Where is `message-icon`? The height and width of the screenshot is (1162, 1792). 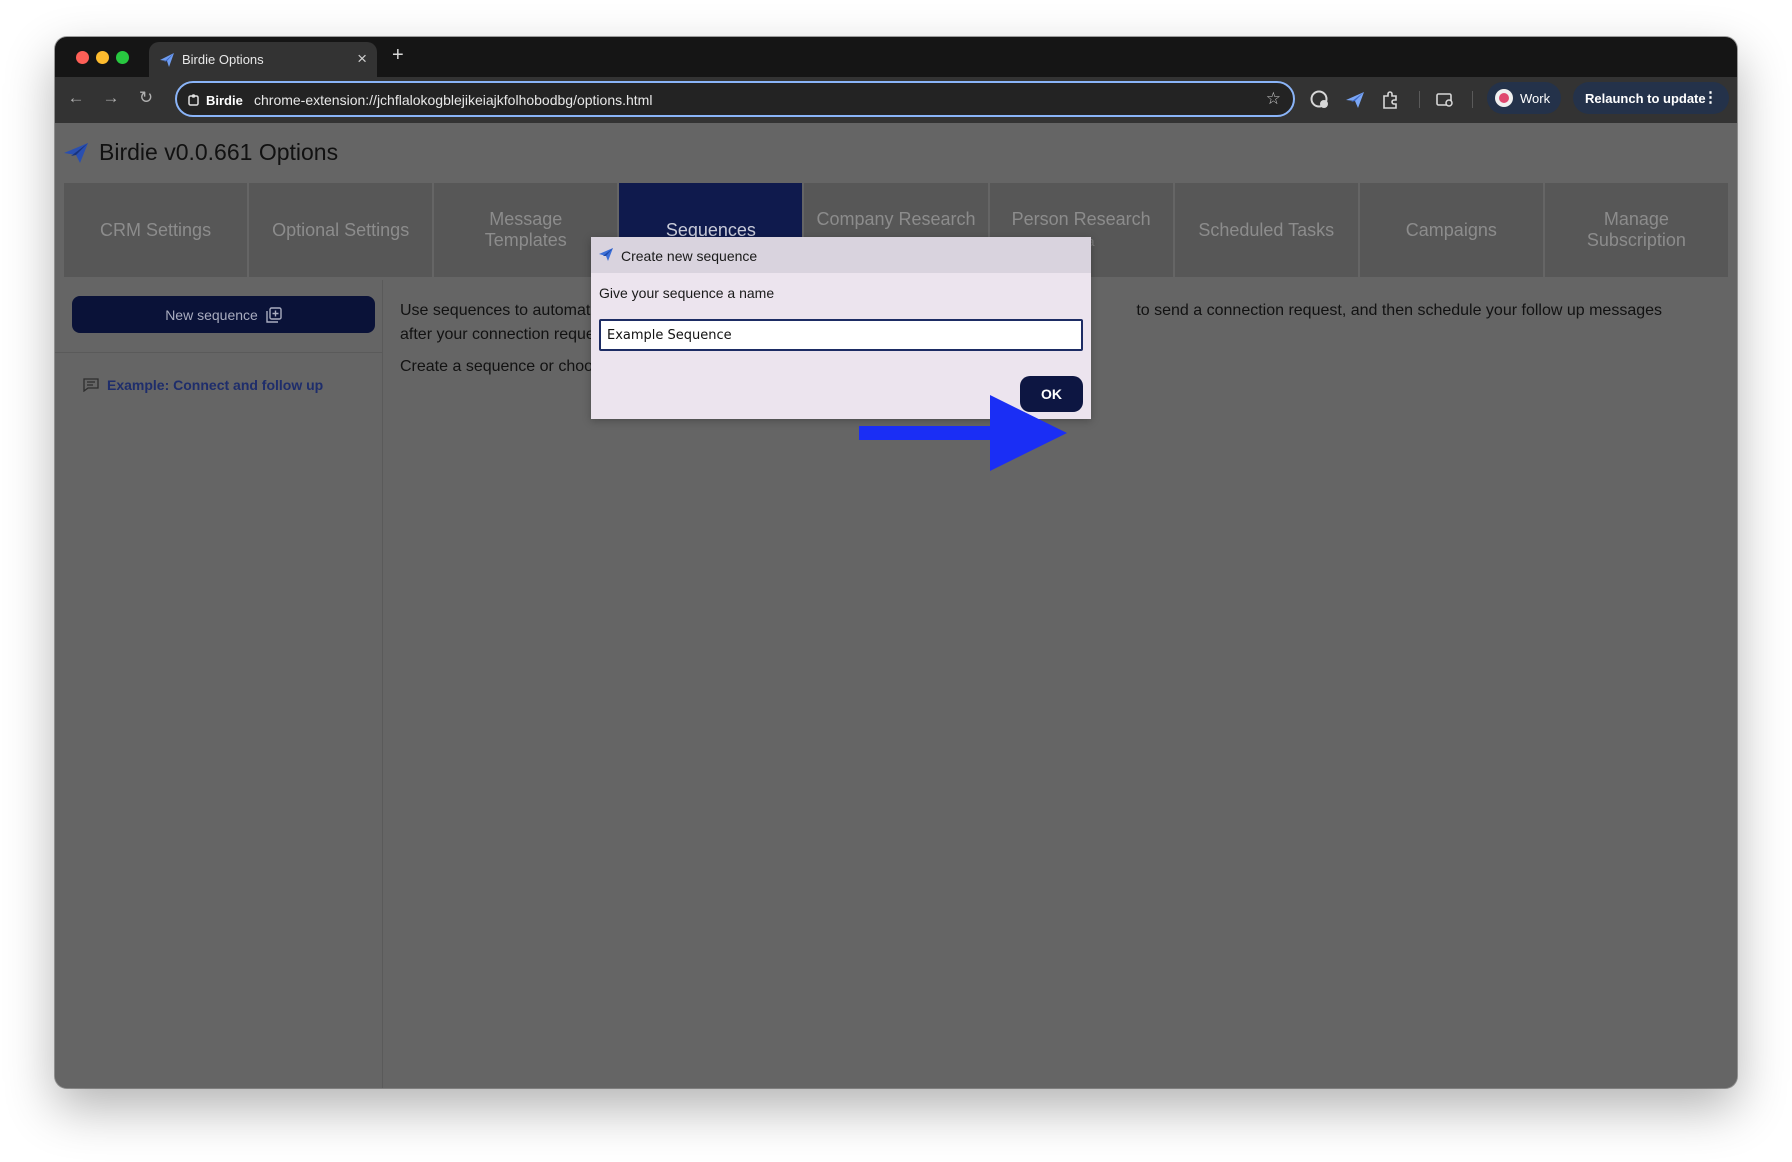
message-icon is located at coordinates (91, 385).